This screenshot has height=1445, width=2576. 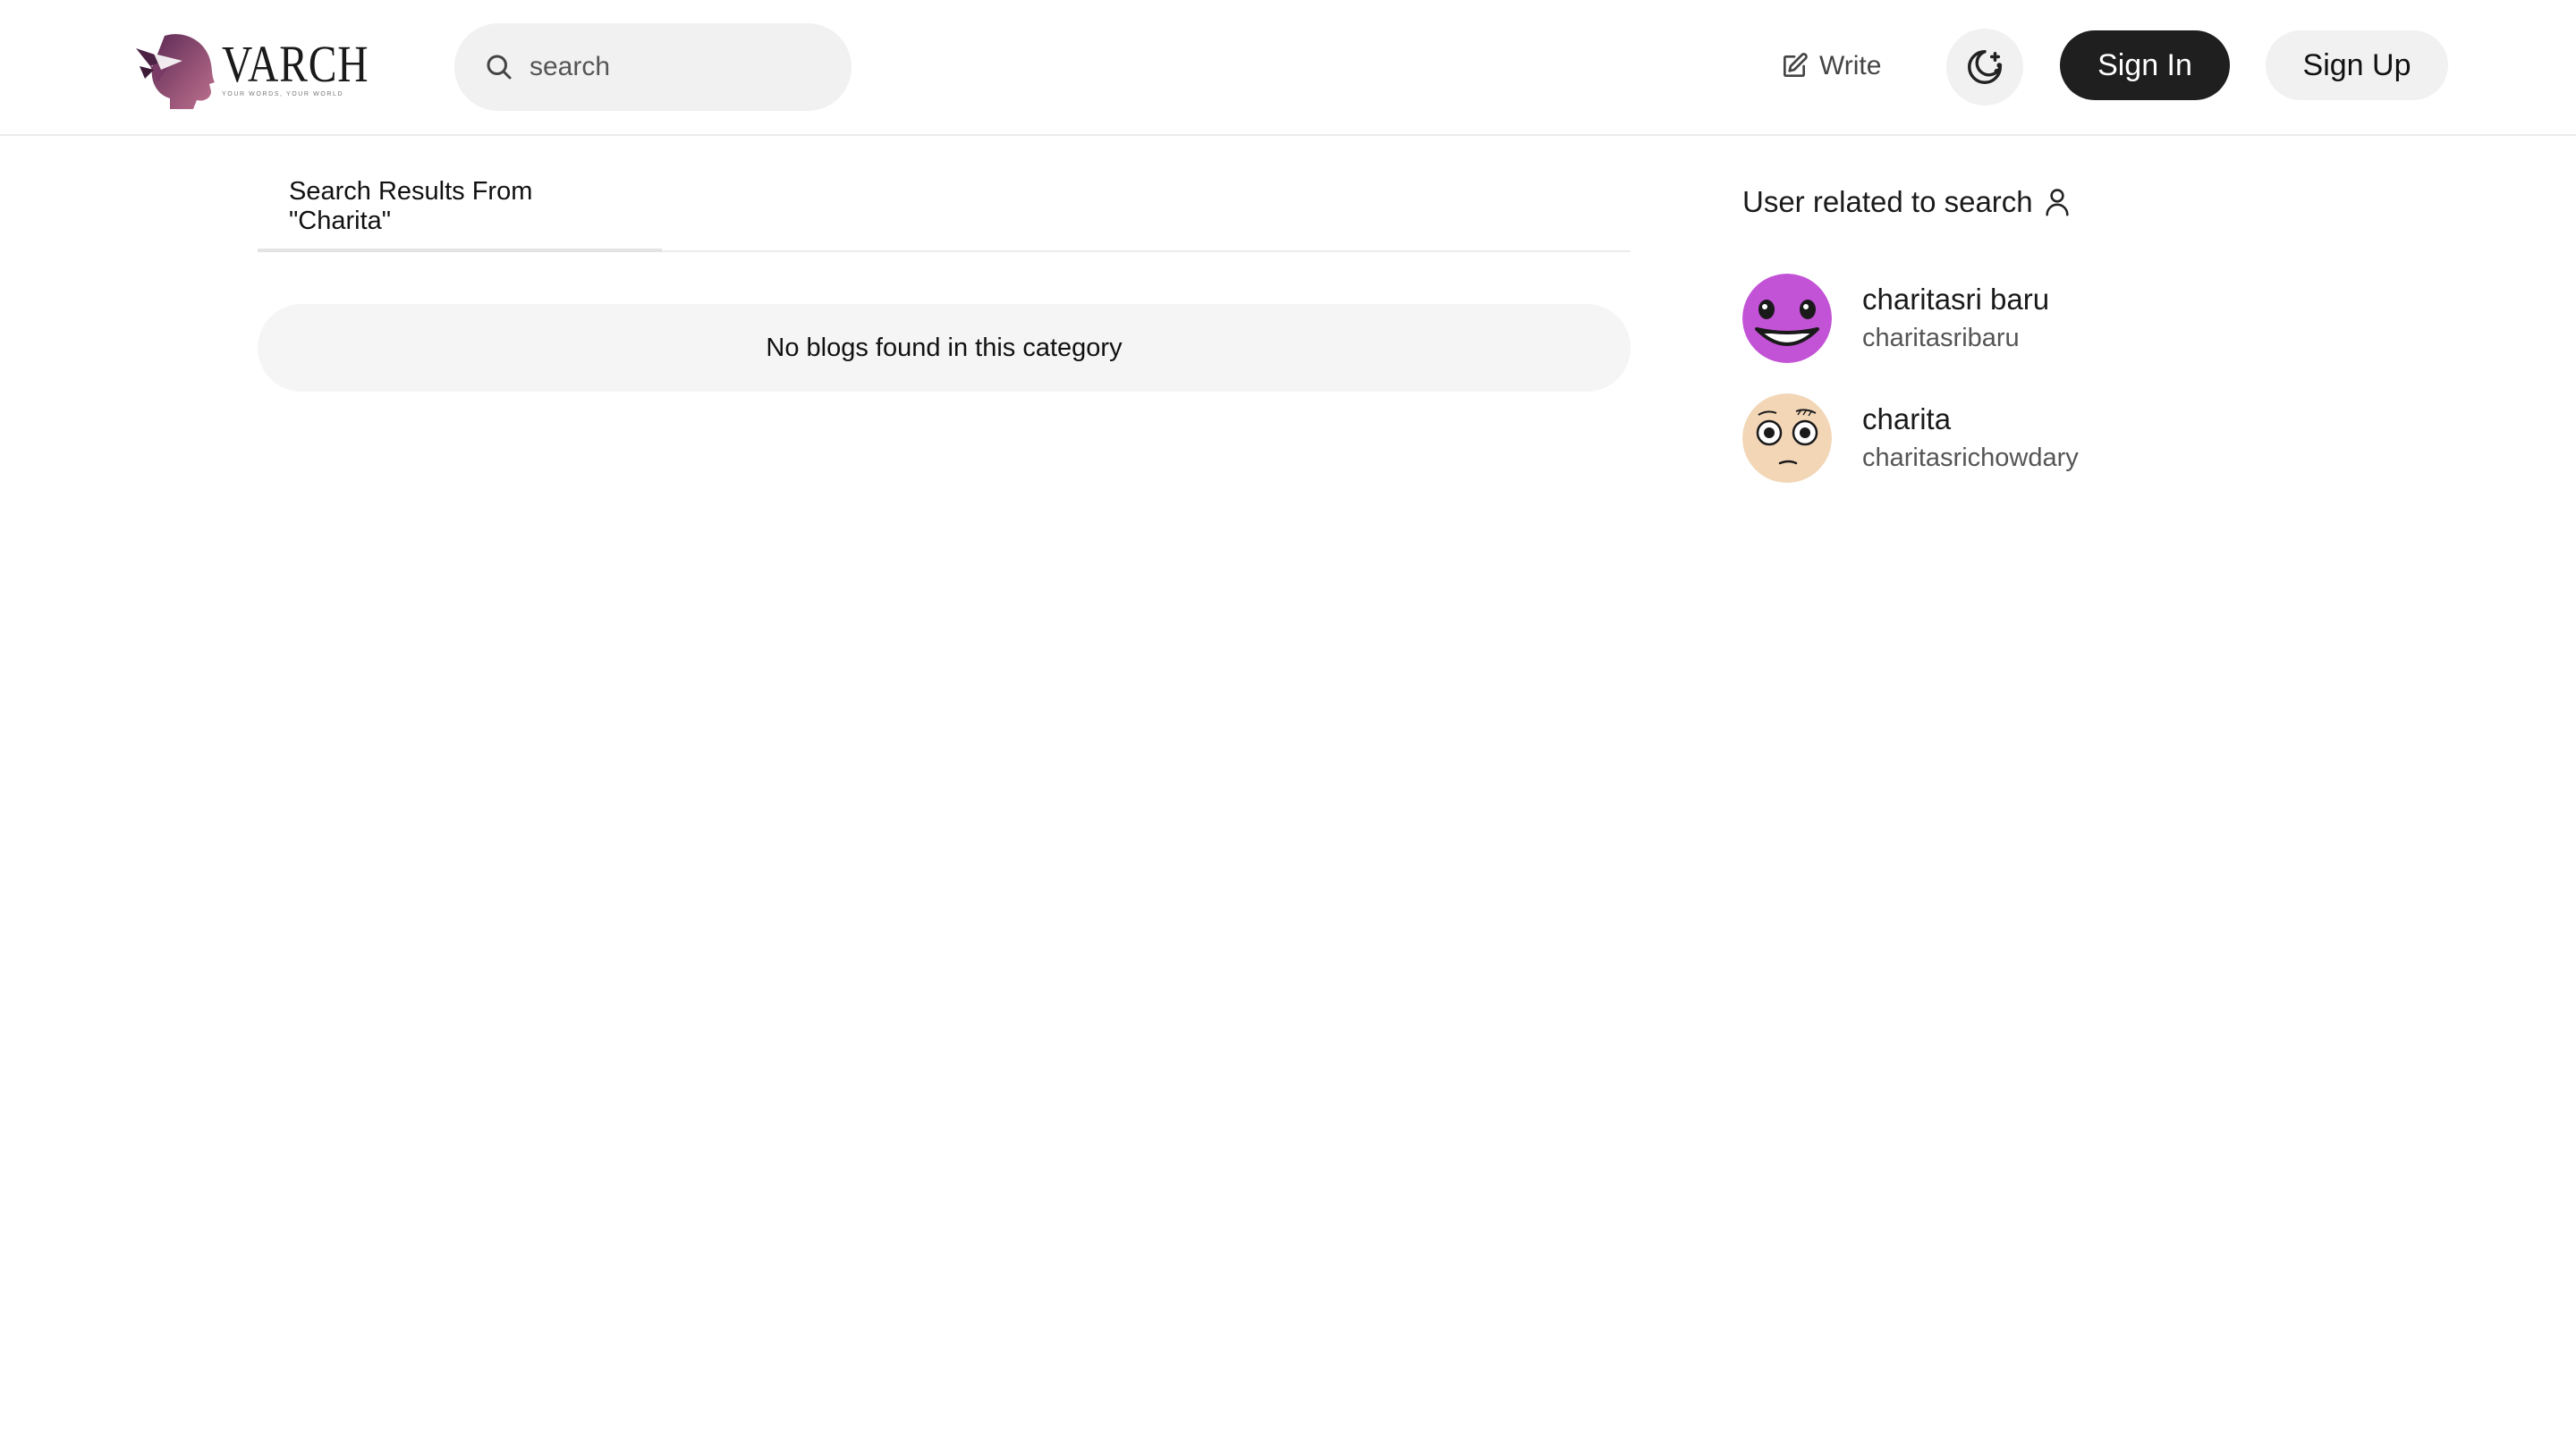 I want to click on logo-head-icon, so click(x=175, y=71).